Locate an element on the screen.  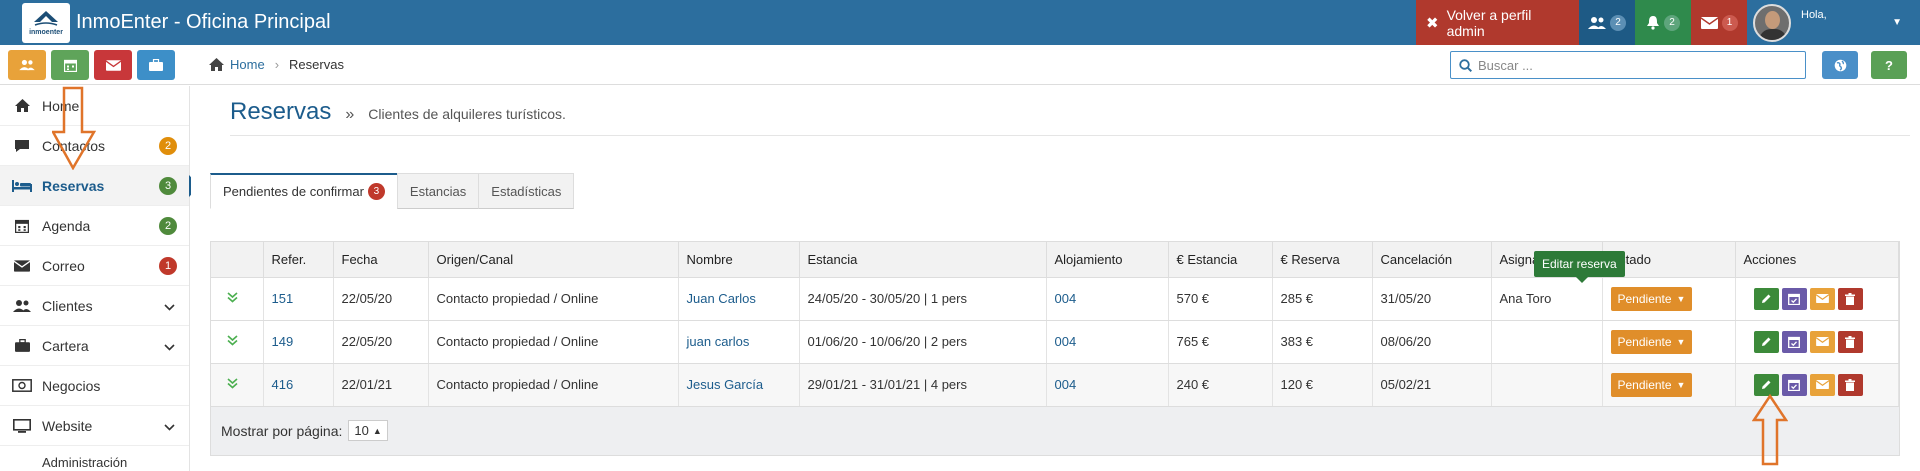
sidebar-item-negocios: Negocios is located at coordinates (94, 386).